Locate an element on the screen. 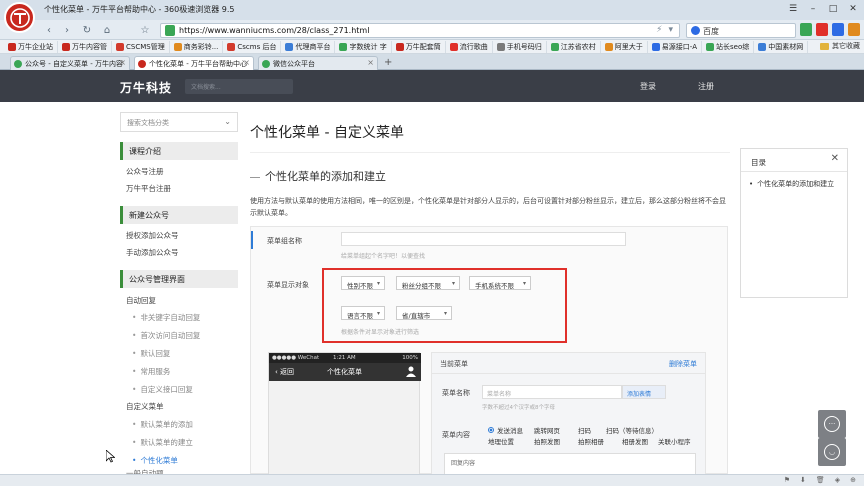 The image size is (864, 486). bookmark-item: 站长seo综 is located at coordinates (728, 46).